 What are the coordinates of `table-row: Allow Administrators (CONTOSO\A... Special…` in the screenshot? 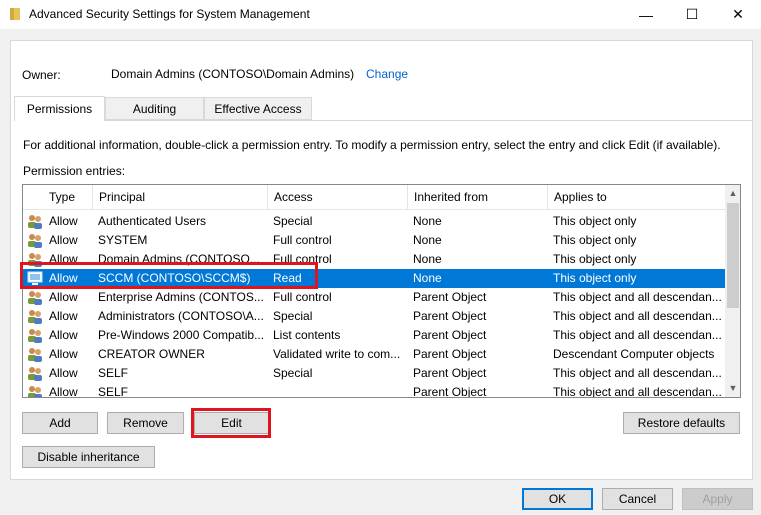 It's located at (374, 316).